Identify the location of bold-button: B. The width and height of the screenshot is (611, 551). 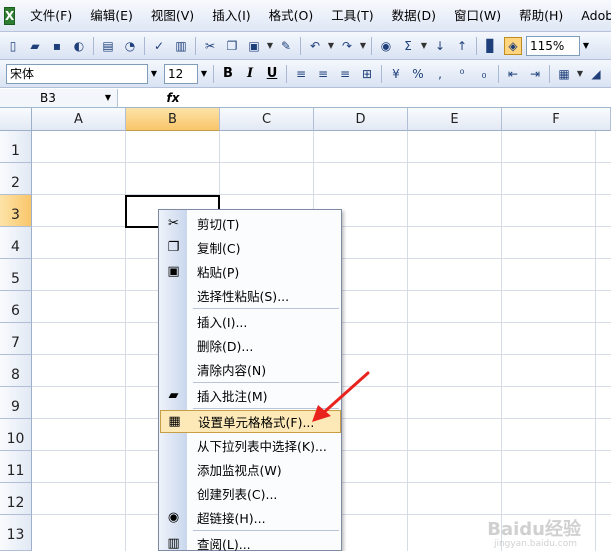
(228, 74).